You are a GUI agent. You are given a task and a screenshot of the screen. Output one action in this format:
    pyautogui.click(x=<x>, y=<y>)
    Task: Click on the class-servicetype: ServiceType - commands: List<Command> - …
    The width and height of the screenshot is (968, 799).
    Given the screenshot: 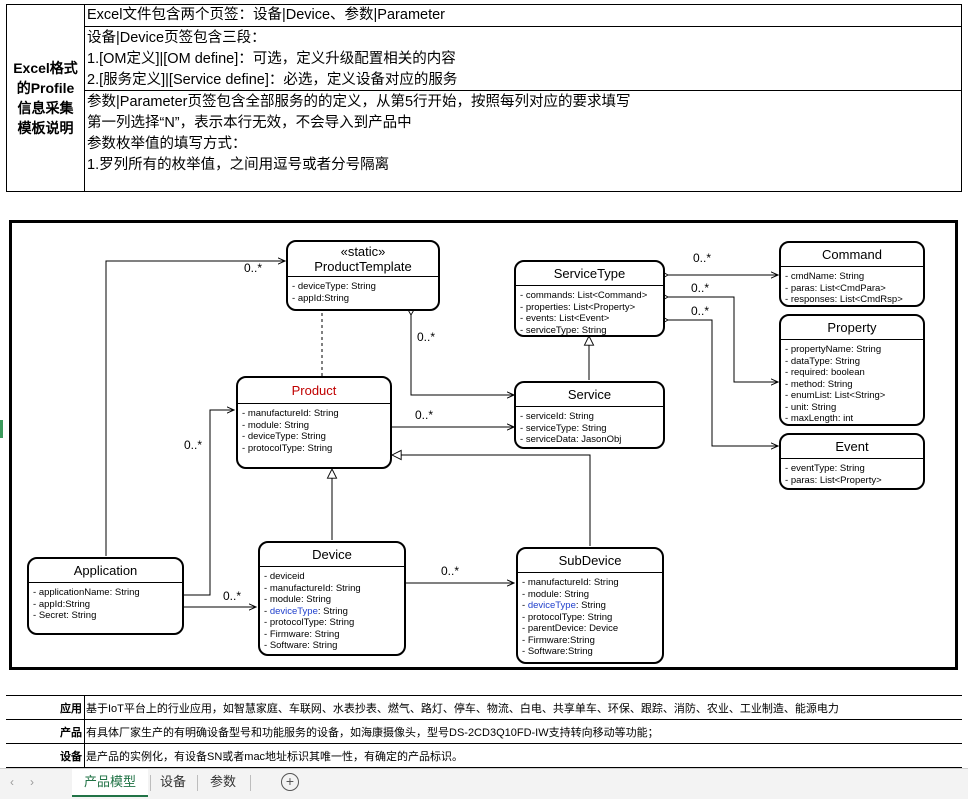 What is the action you would take?
    pyautogui.click(x=589, y=298)
    